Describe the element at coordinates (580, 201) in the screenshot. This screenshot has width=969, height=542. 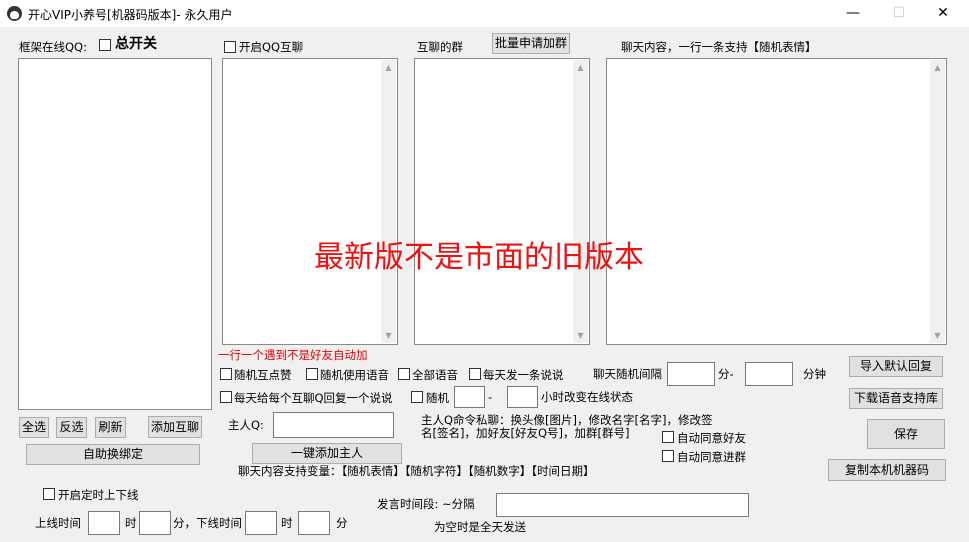
I see `groups-scrollbar: ▲ ▼` at that location.